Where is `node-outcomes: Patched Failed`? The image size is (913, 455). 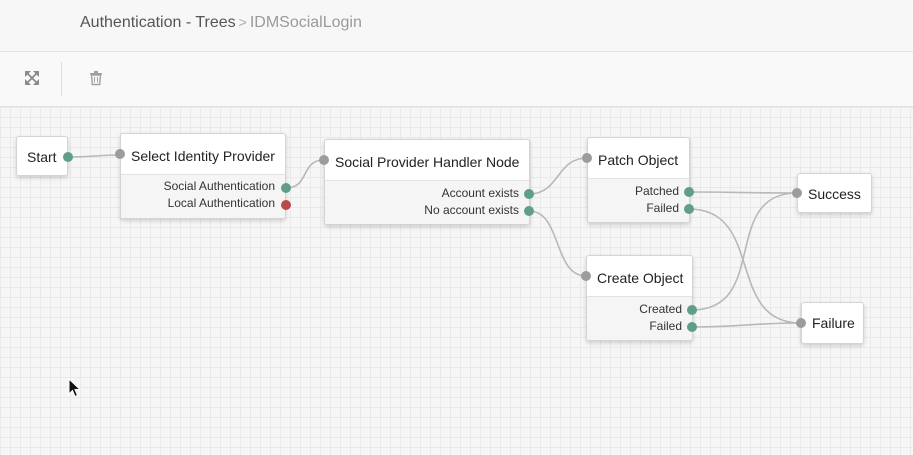 node-outcomes: Patched Failed is located at coordinates (638, 200).